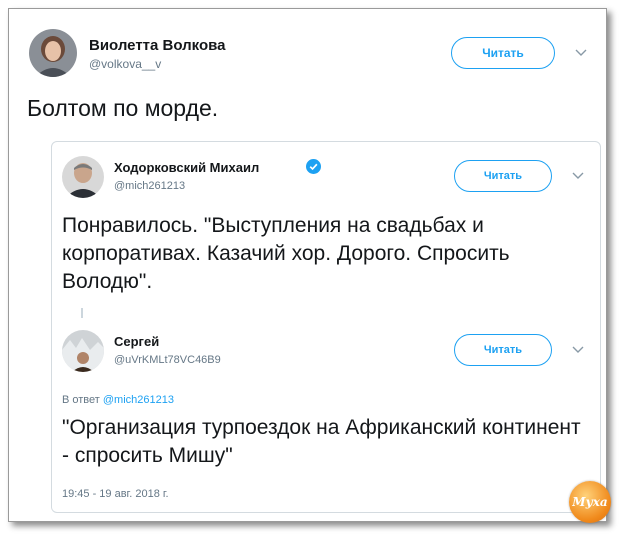  What do you see at coordinates (115, 494) in the screenshot?
I see `tweet-timestamp: 19:45 - 19 авг. 2018 г.` at bounding box center [115, 494].